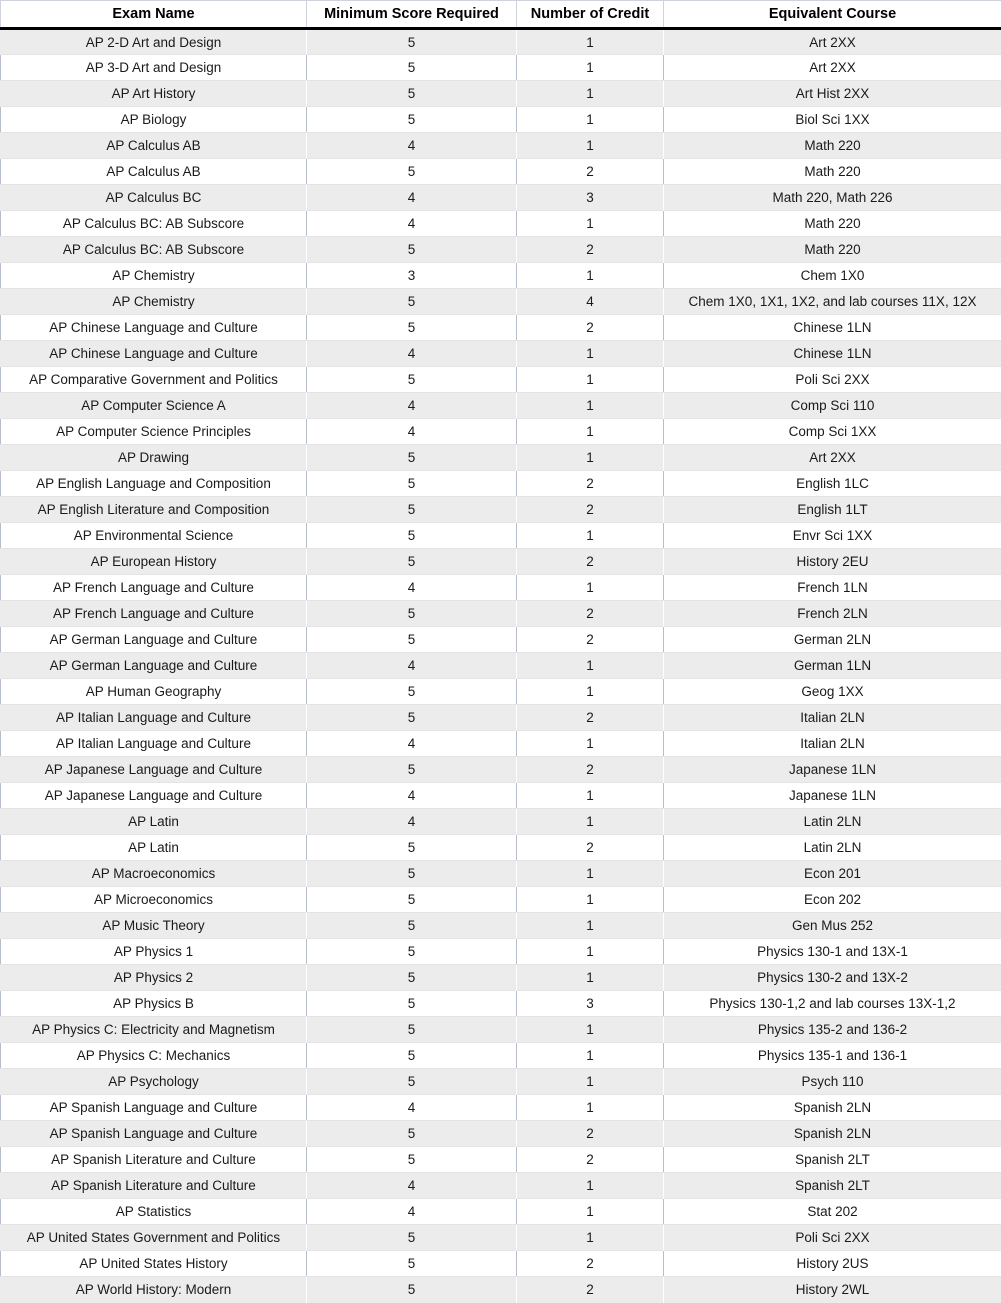 The height and width of the screenshot is (1303, 1001). Describe the element at coordinates (154, 666) in the screenshot. I see `cell-exam-name: AP German Language and Culture` at that location.